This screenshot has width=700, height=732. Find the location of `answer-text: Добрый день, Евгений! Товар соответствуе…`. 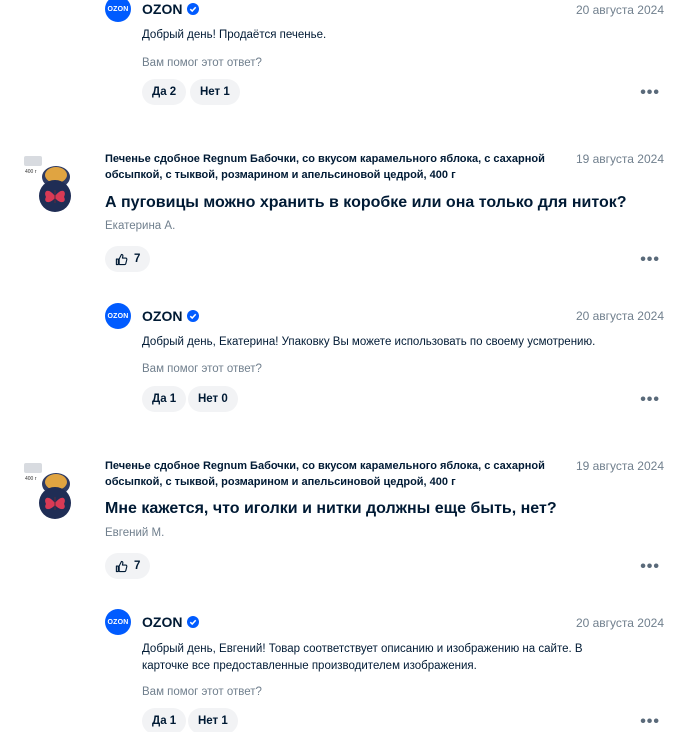

answer-text: Добрый день, Евгений! Товар соответствуе… is located at coordinates (362, 657).